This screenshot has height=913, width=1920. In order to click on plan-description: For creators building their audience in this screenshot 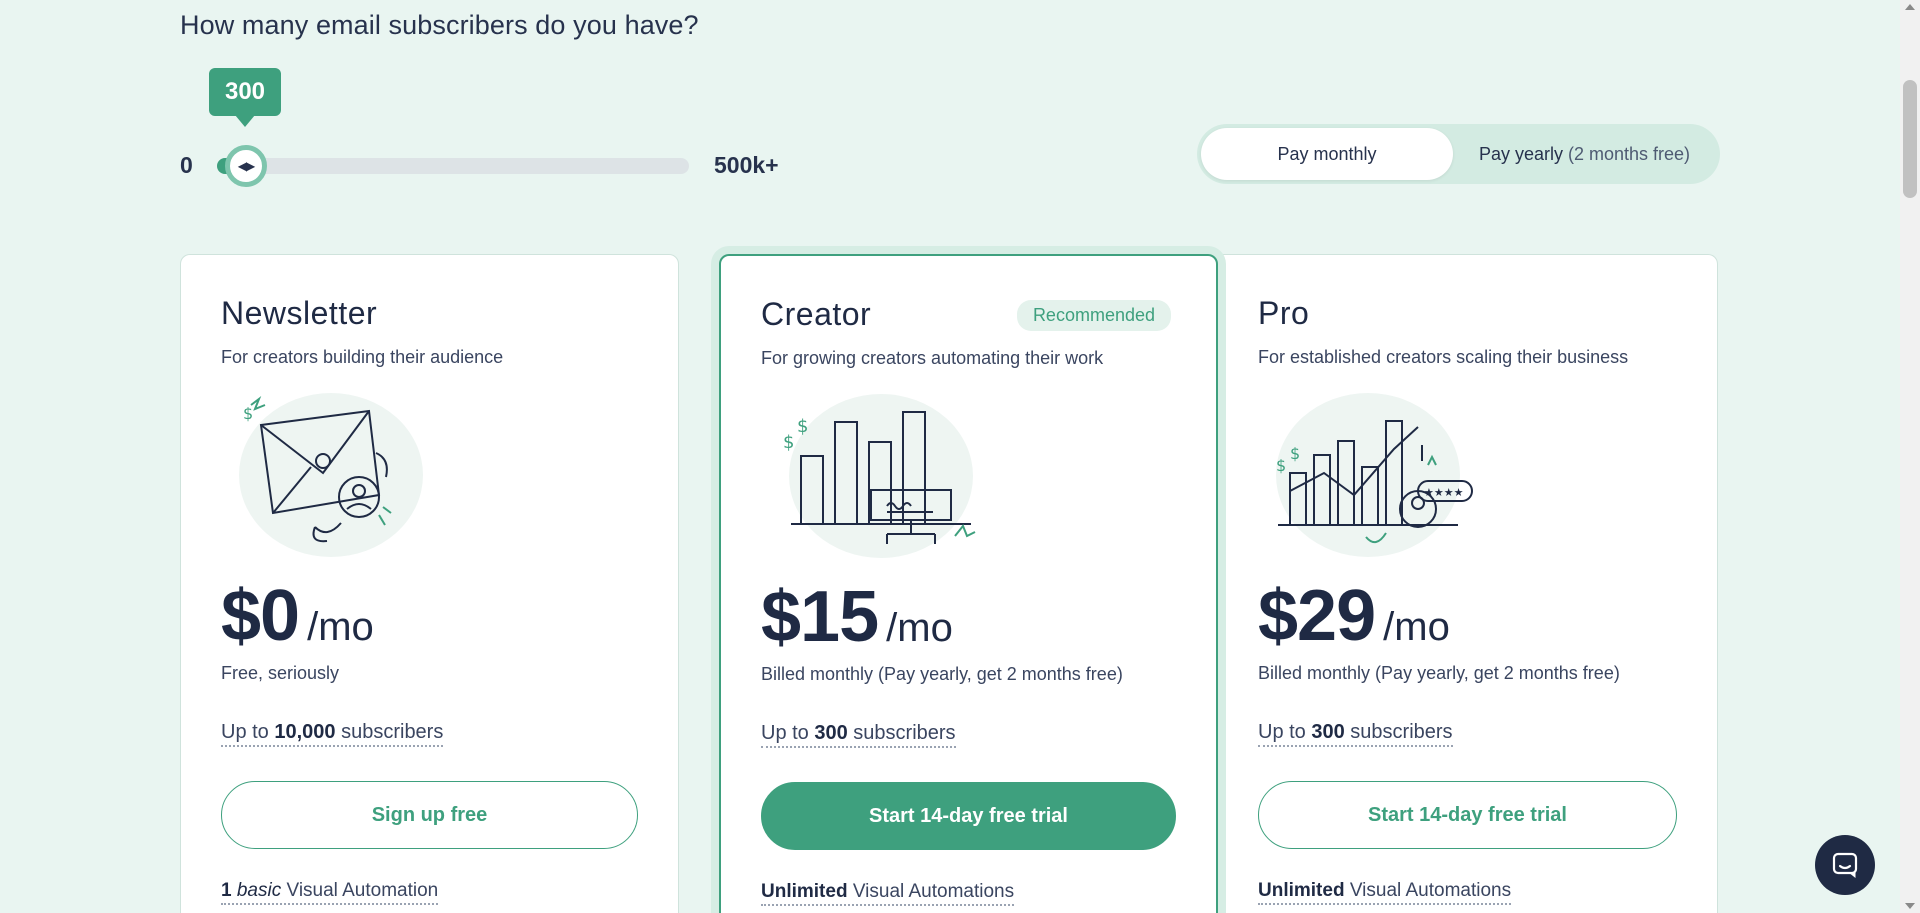, I will do `click(362, 357)`.